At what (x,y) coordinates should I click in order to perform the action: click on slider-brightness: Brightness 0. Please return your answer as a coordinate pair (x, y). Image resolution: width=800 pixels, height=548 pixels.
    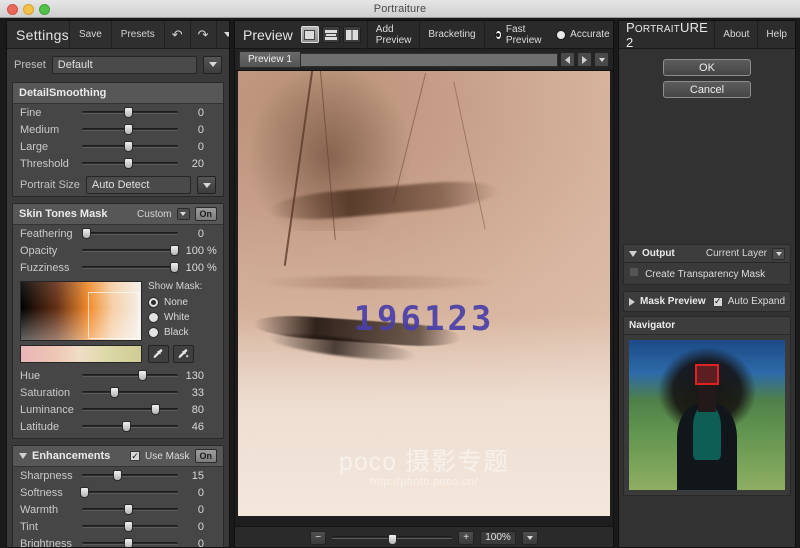
    Looking at the image, I should click on (118, 541).